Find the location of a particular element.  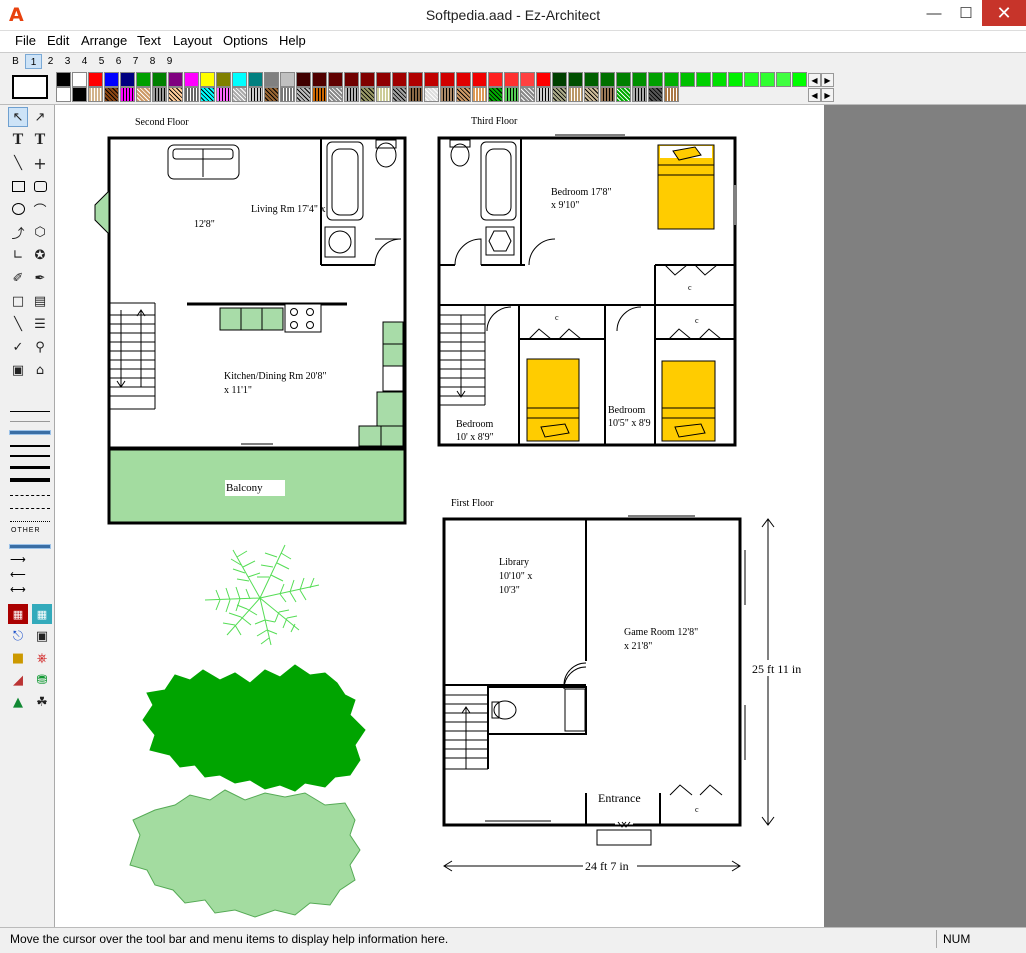

menu-layout: Layout is located at coordinates (192, 40).